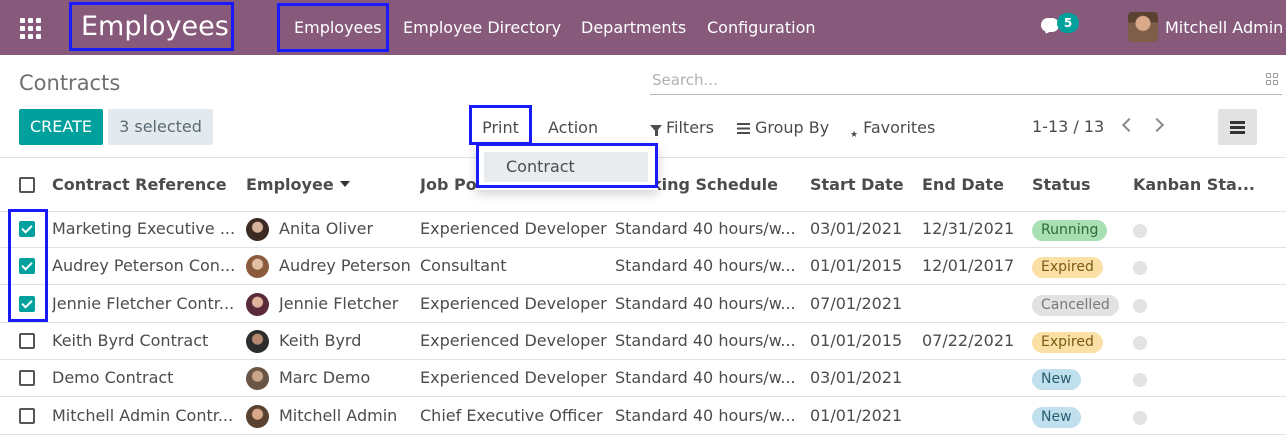 Image resolution: width=1286 pixels, height=435 pixels. I want to click on filters-button: Filters, so click(682, 127).